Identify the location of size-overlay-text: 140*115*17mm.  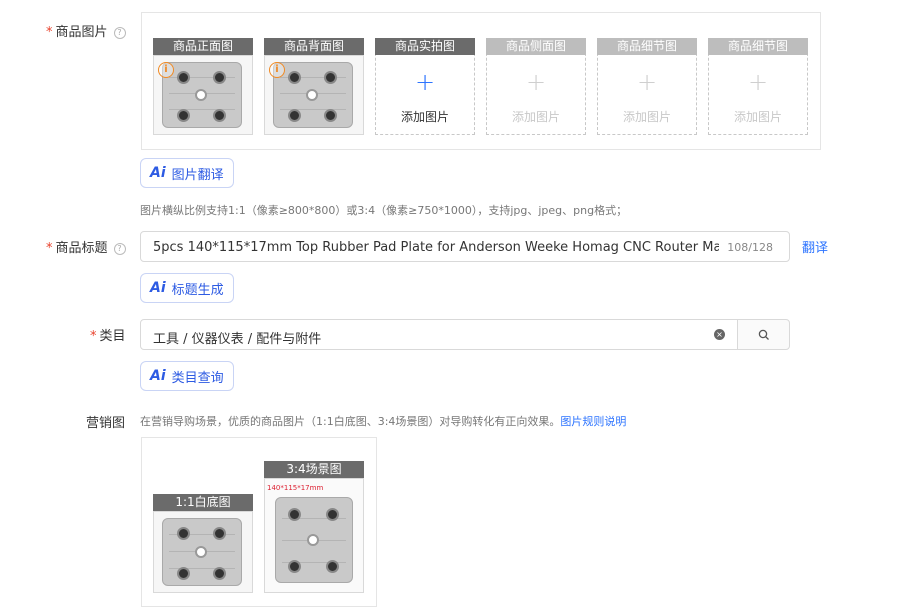
(295, 488).